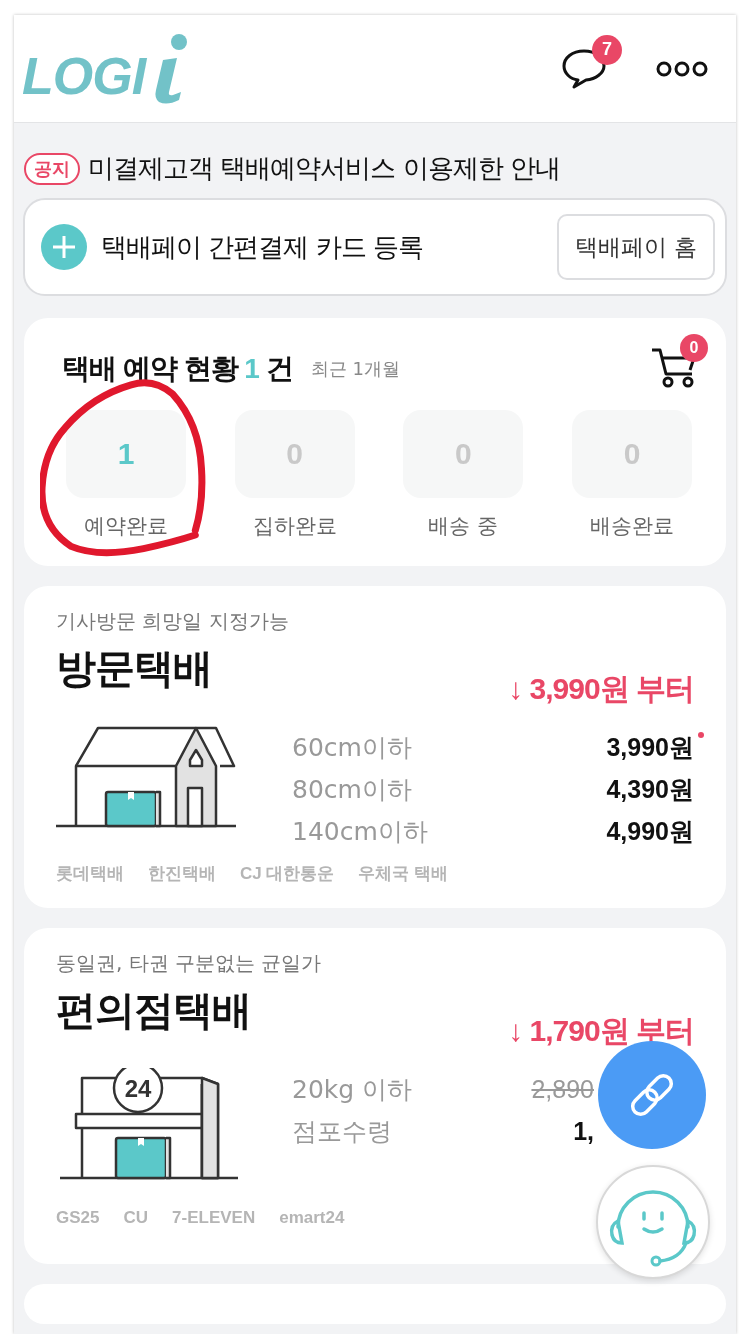  I want to click on carrier-logo: 7-ELEVEN, so click(214, 1218).